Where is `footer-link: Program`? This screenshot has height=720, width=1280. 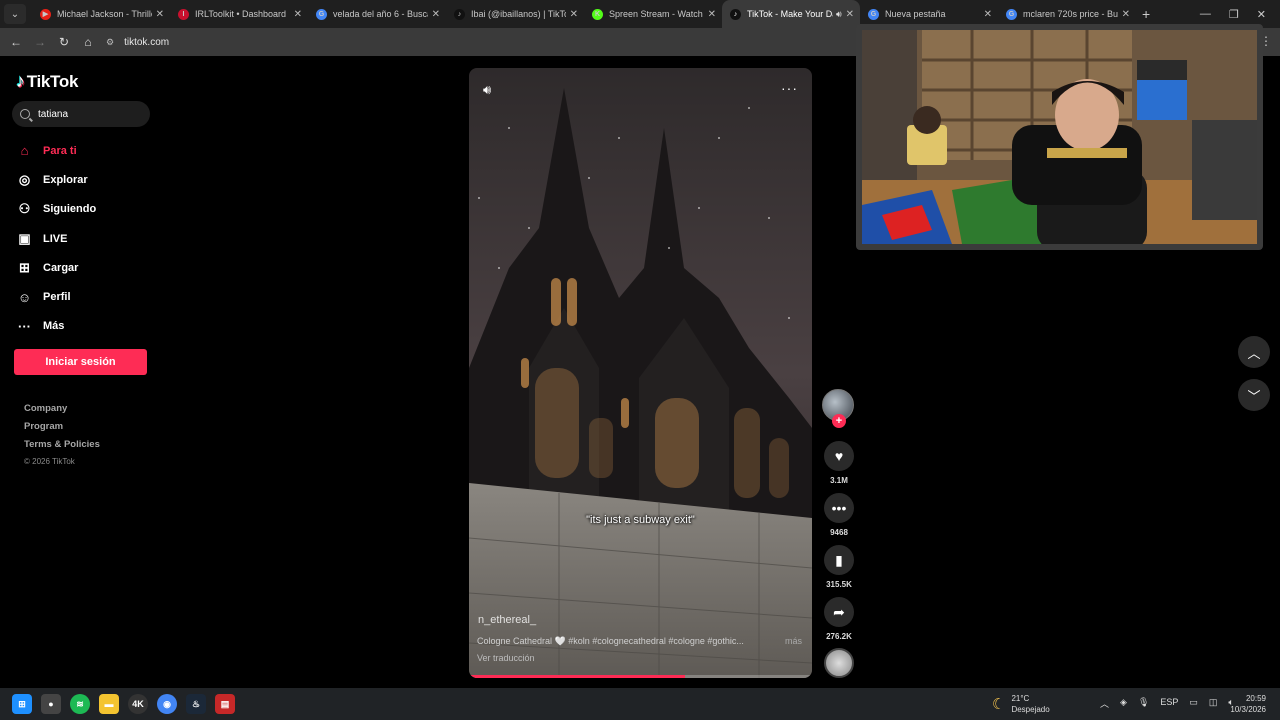 footer-link: Program is located at coordinates (62, 430).